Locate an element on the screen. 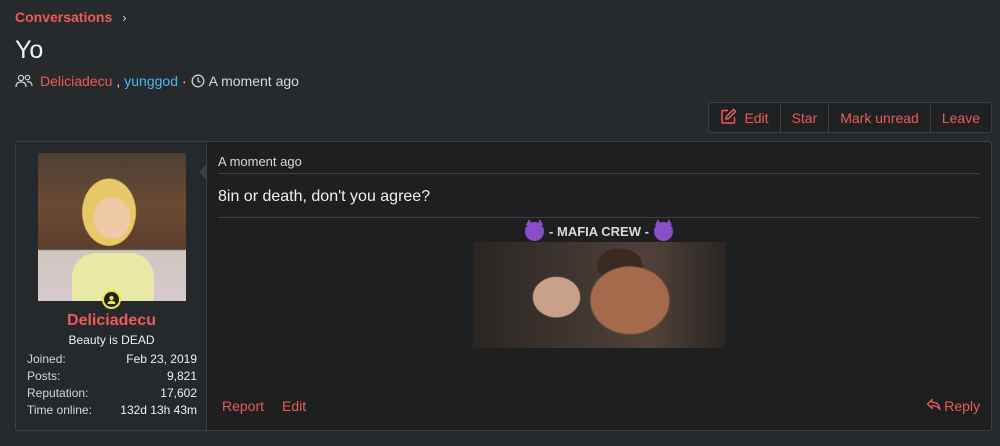 The height and width of the screenshot is (446, 1000). stat-row-time-online: Time online: 132d 13h 43m is located at coordinates (112, 411).